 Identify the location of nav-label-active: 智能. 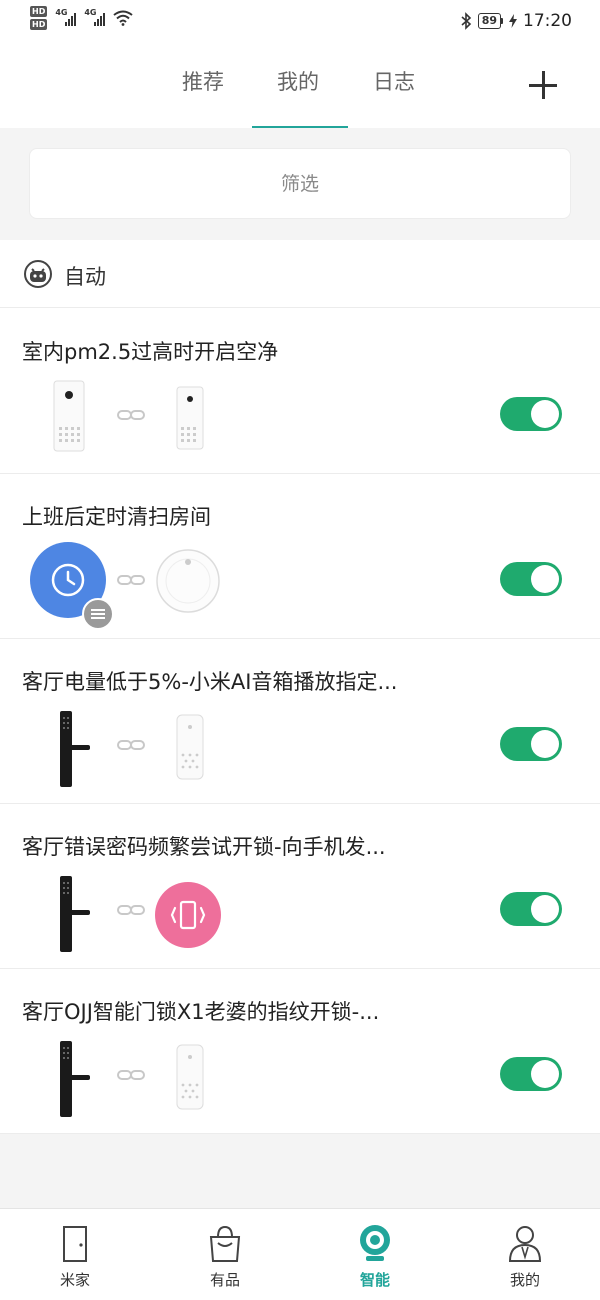
(374, 1280).